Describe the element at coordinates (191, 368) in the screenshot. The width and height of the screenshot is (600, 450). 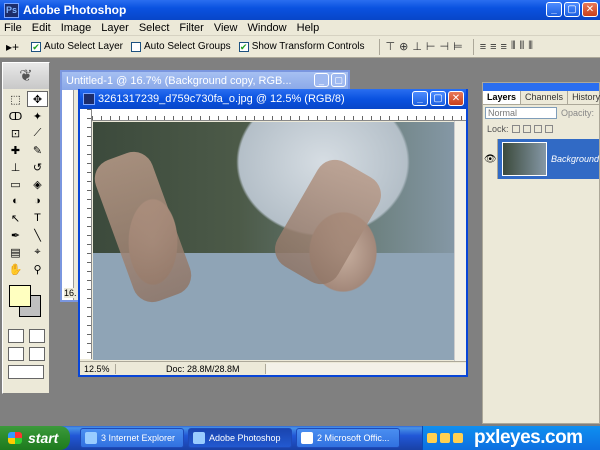
I see `doc-size-info: Doc: 28.8M/28.8M` at that location.